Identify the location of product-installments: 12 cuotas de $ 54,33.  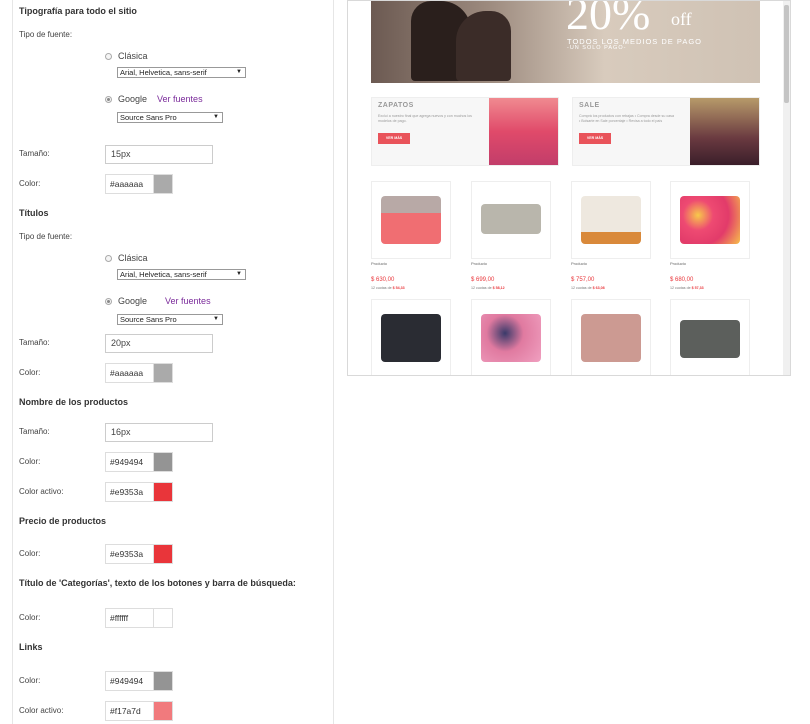
(388, 288).